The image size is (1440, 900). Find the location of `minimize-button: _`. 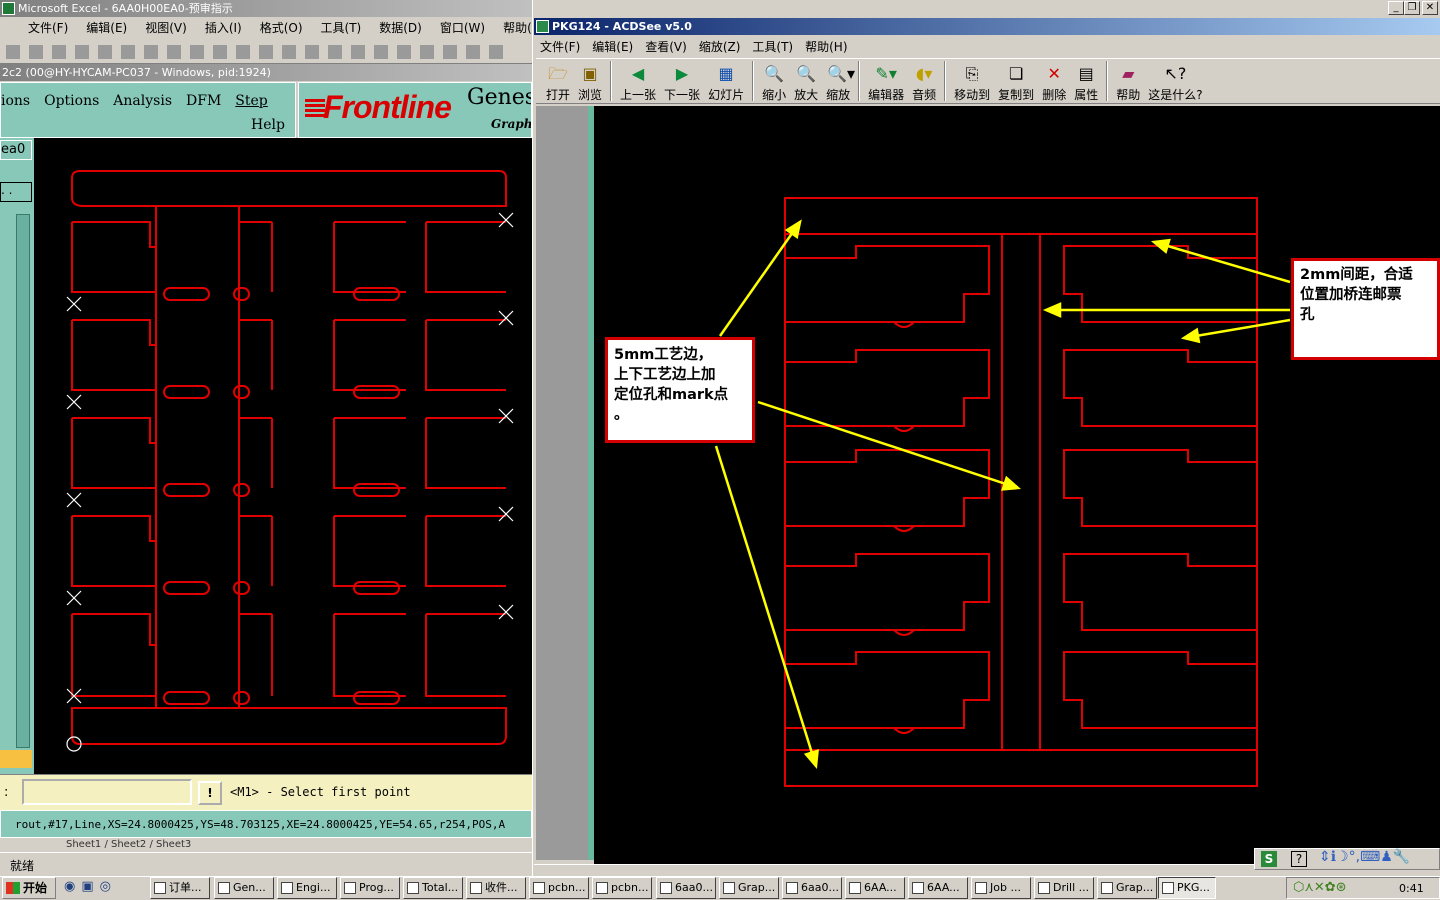

minimize-button: _ is located at coordinates (1396, 8).